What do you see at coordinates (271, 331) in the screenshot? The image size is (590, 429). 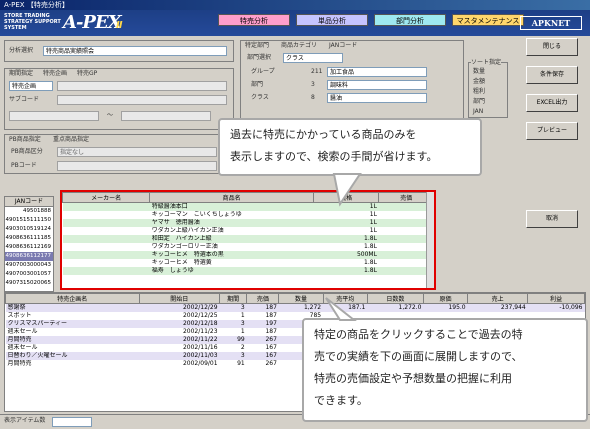 I see `sales-cell-price: 187` at bounding box center [271, 331].